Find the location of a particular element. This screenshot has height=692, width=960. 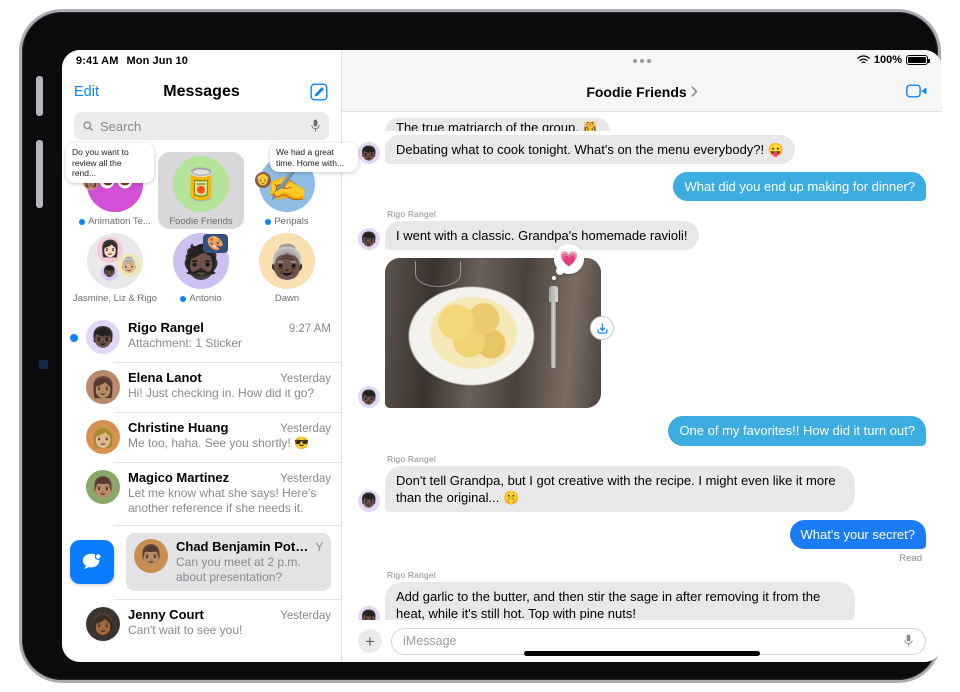

photo-attachment is located at coordinates (493, 333).